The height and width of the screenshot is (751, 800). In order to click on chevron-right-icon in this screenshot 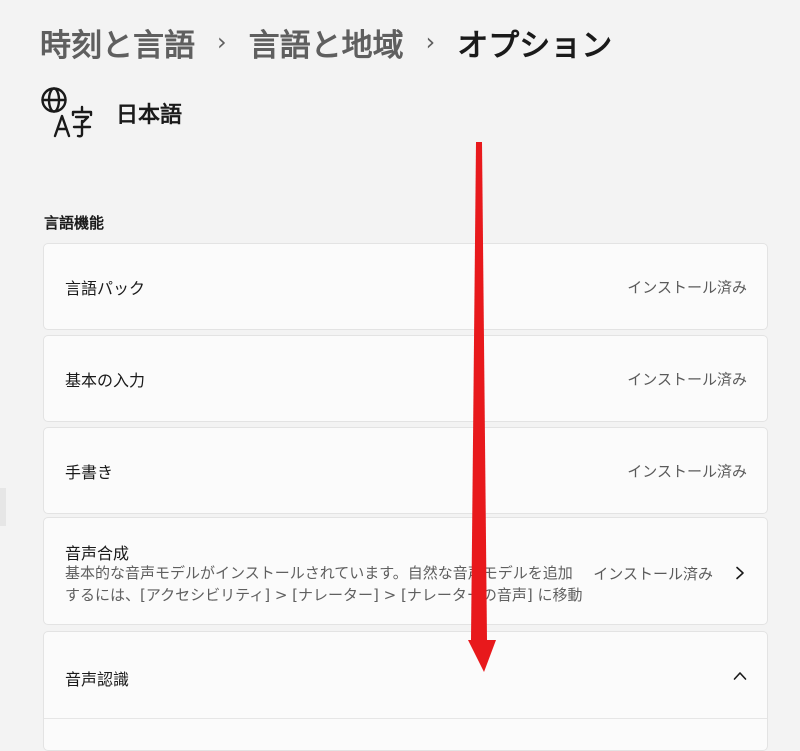, I will do `click(740, 573)`.